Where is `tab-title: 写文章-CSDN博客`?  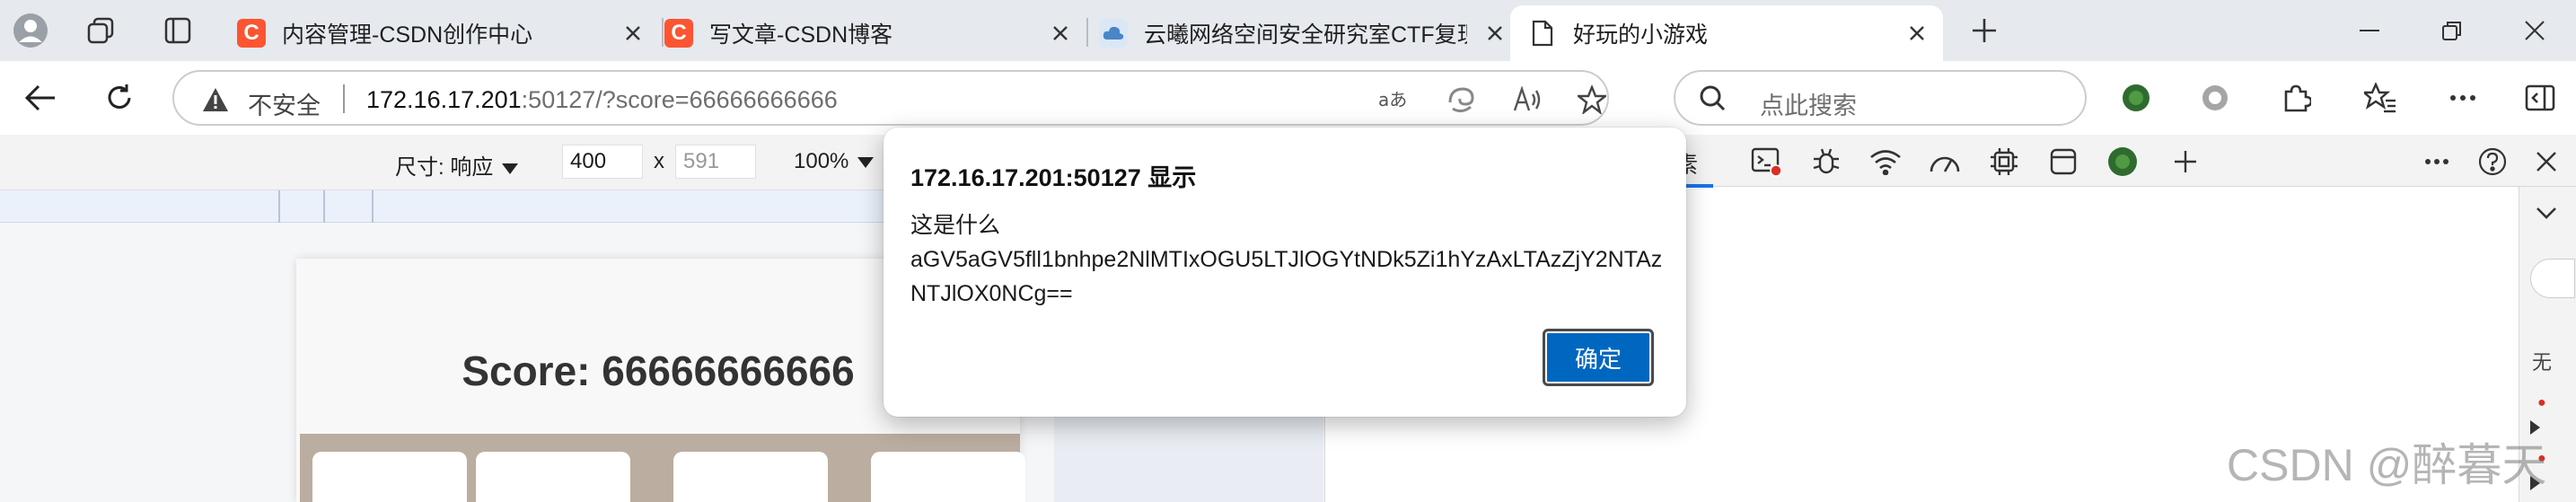 tab-title: 写文章-CSDN博客 is located at coordinates (801, 35).